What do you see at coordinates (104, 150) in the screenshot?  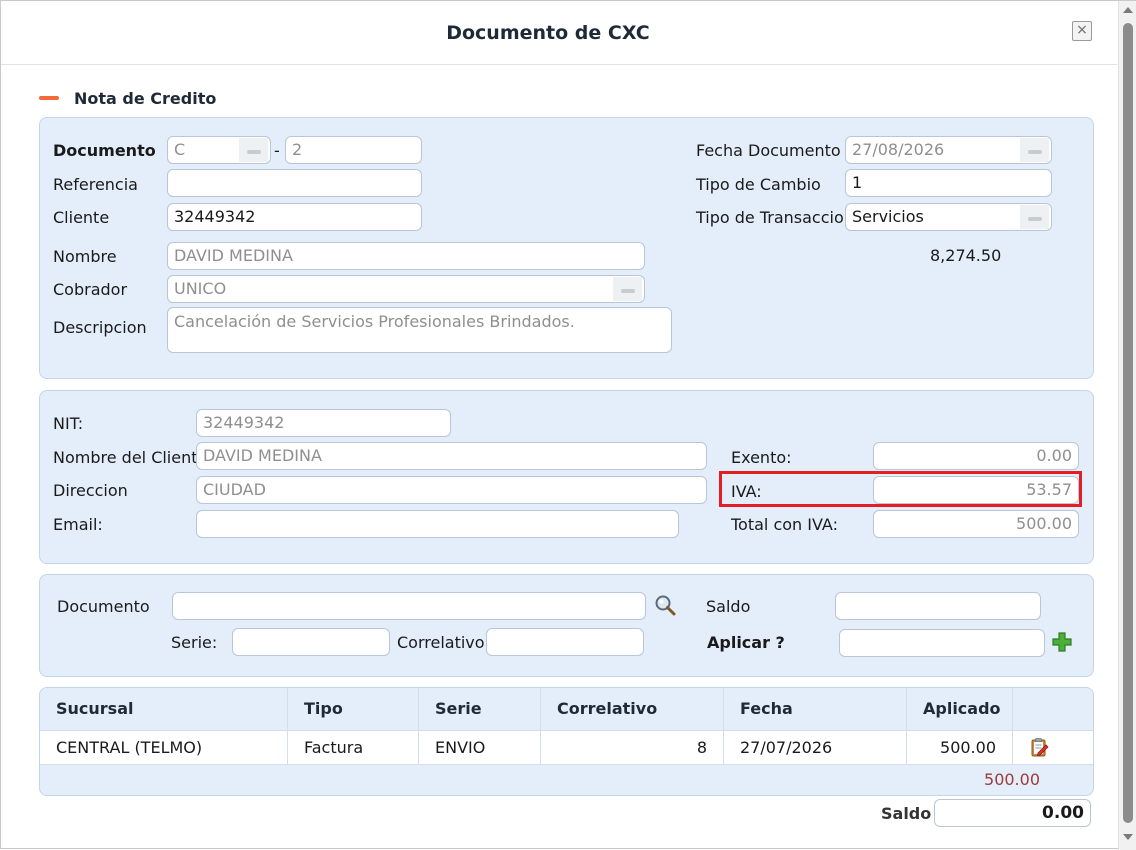 I see `documento-label: Documento` at bounding box center [104, 150].